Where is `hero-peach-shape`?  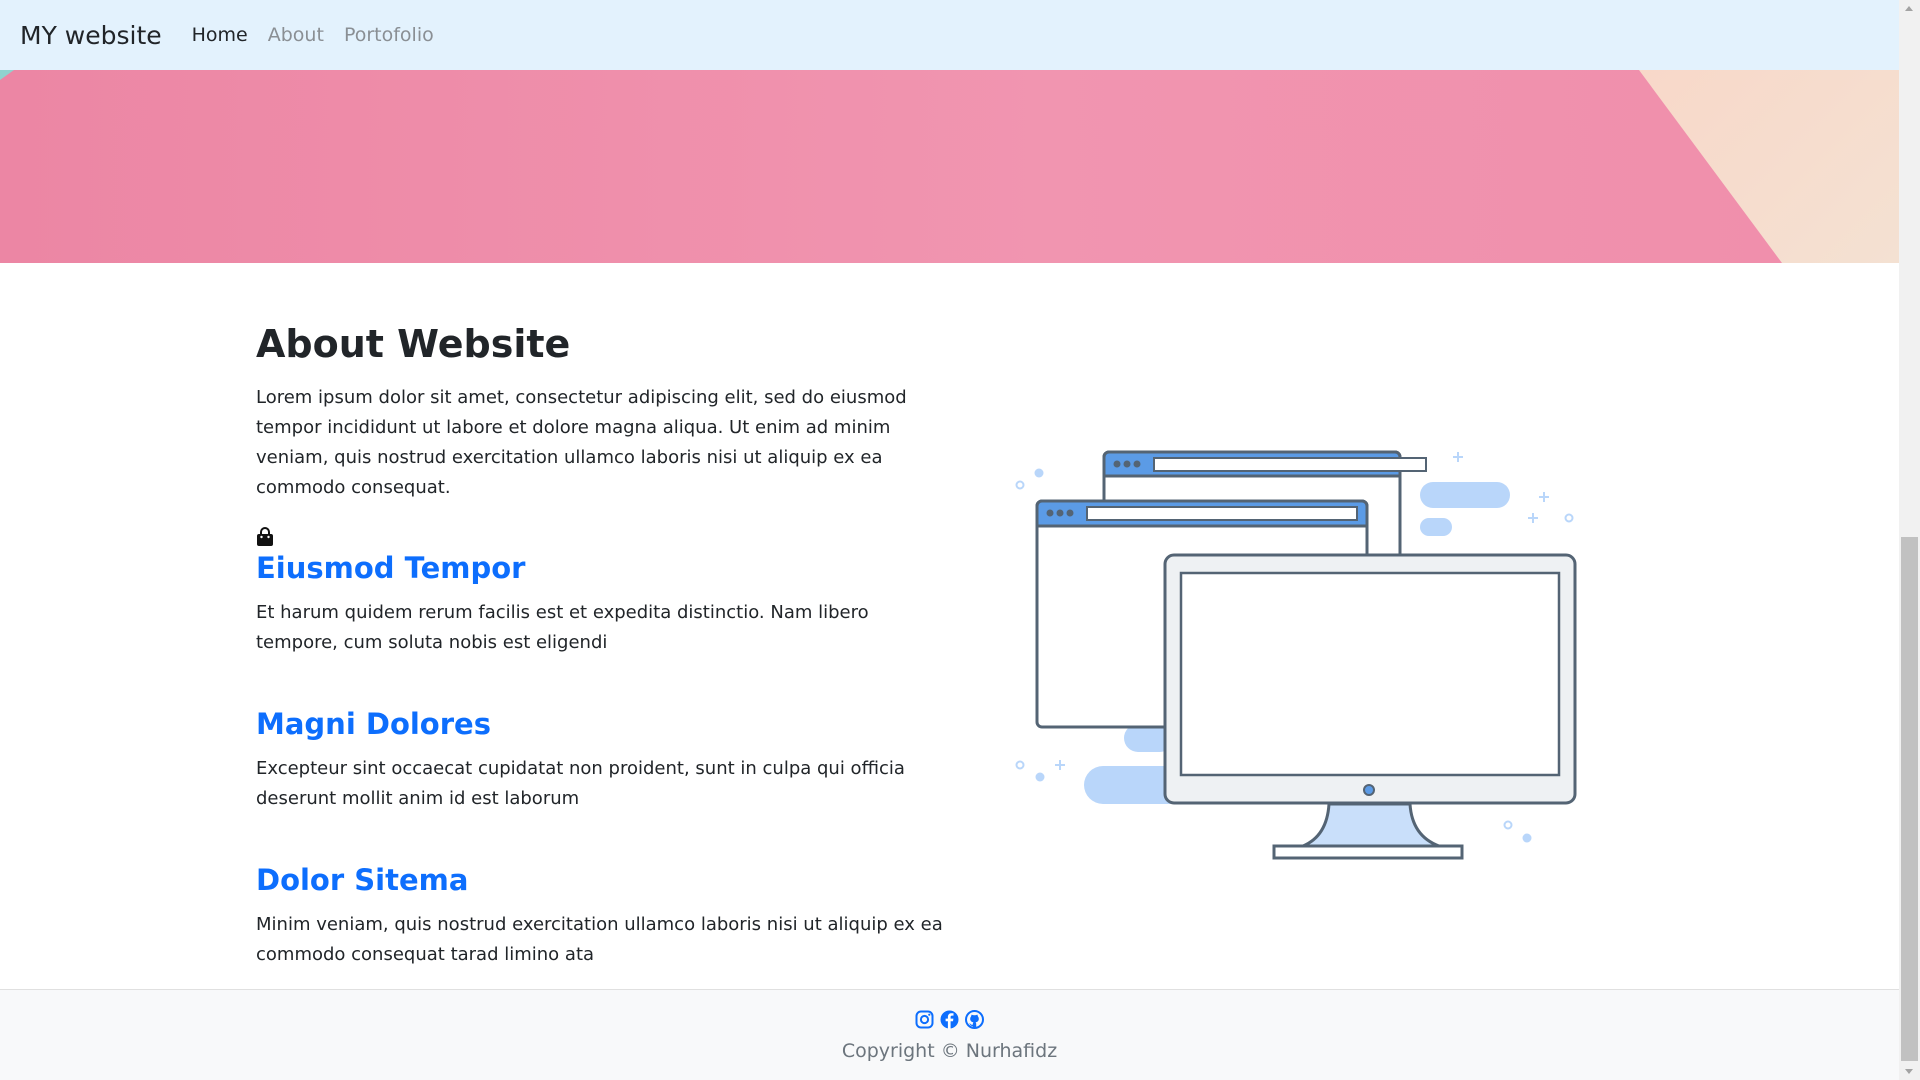 hero-peach-shape is located at coordinates (1769, 166).